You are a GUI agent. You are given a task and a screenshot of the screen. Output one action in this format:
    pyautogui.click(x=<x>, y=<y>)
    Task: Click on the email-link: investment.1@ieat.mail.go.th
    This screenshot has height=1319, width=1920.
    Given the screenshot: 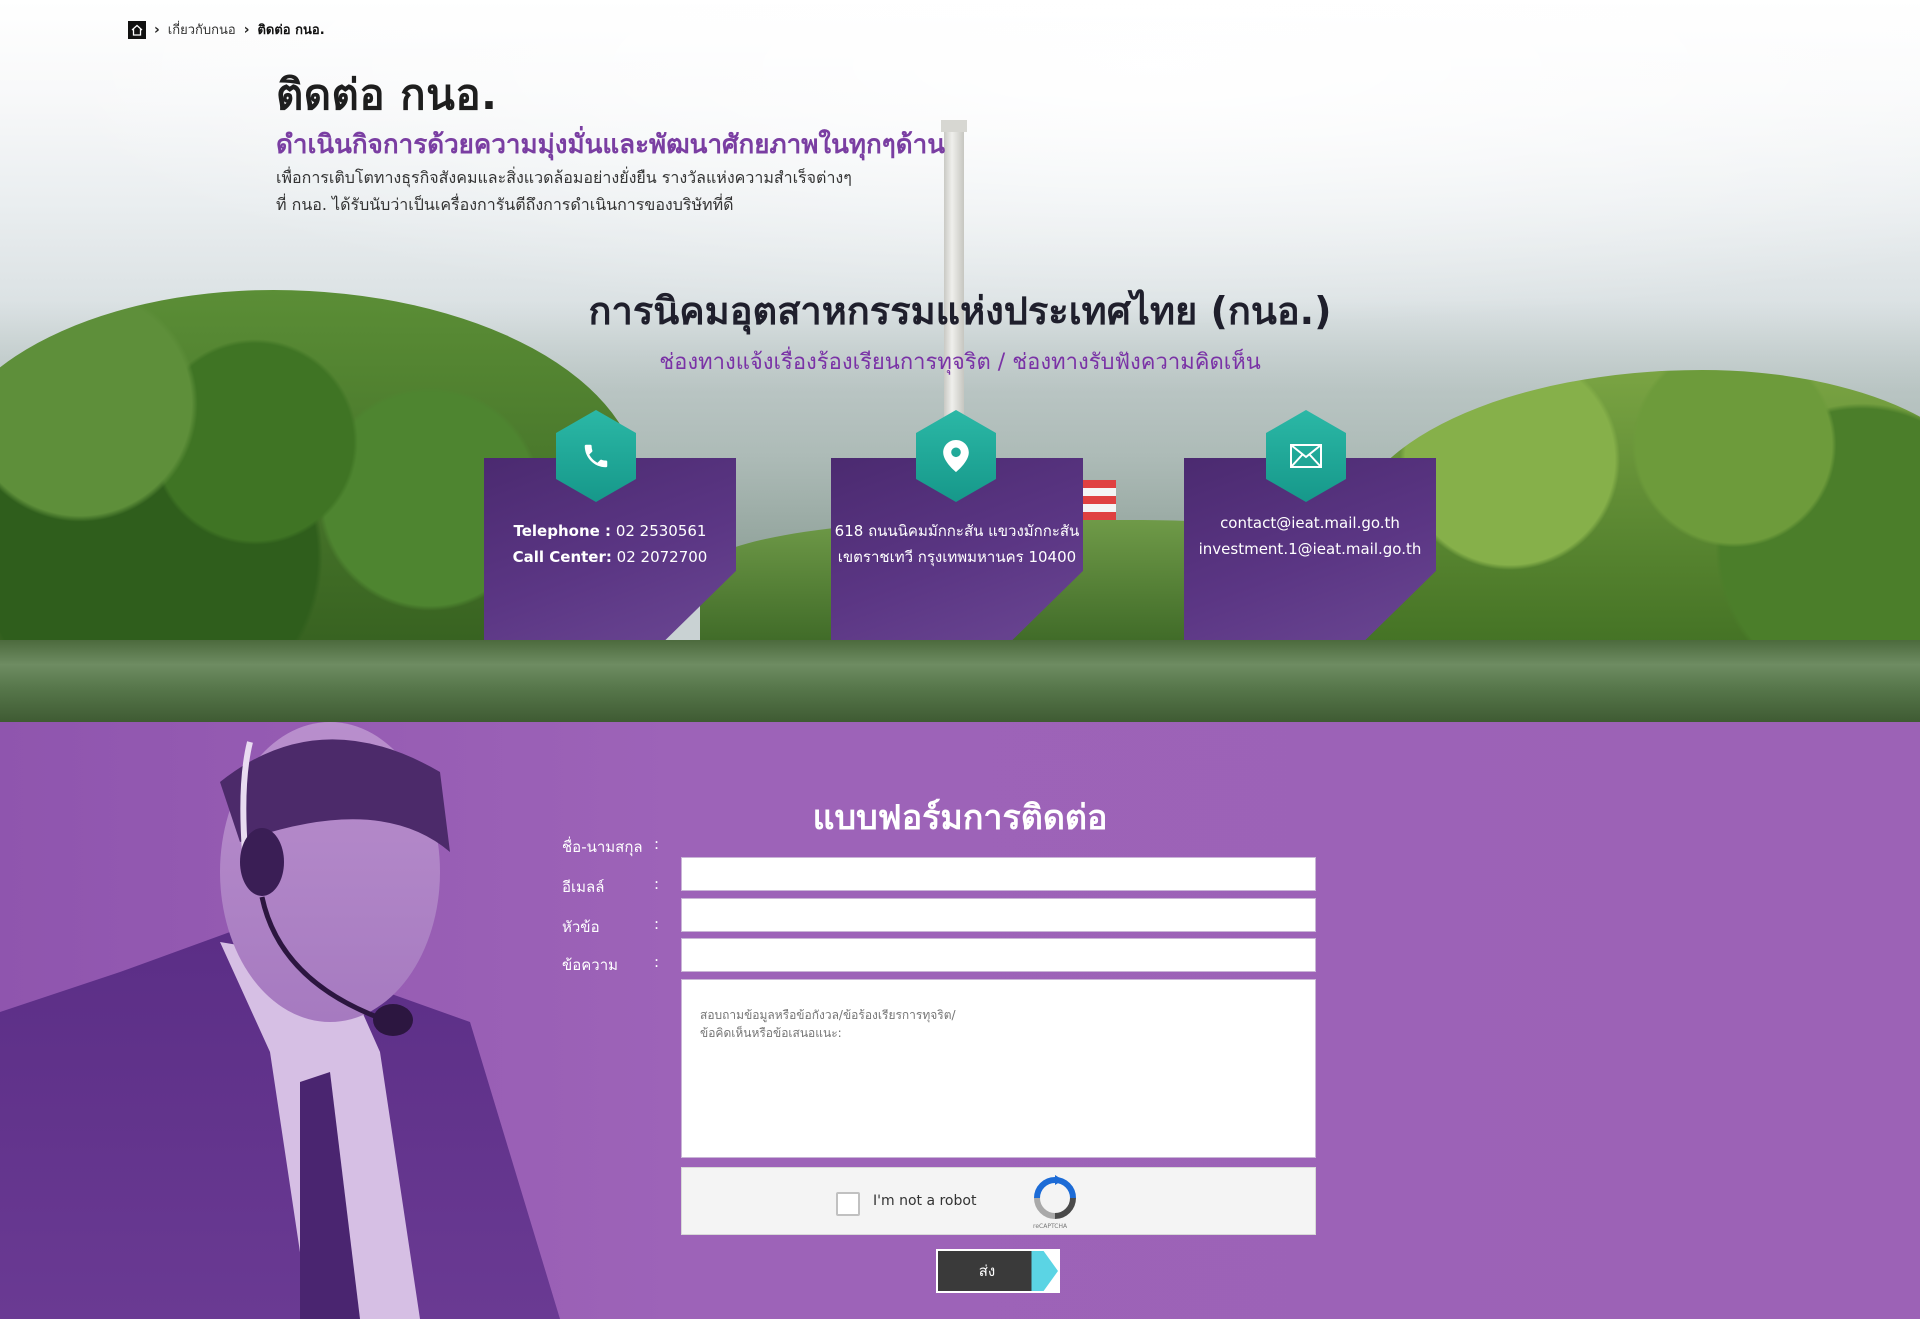 What is the action you would take?
    pyautogui.click(x=1310, y=549)
    